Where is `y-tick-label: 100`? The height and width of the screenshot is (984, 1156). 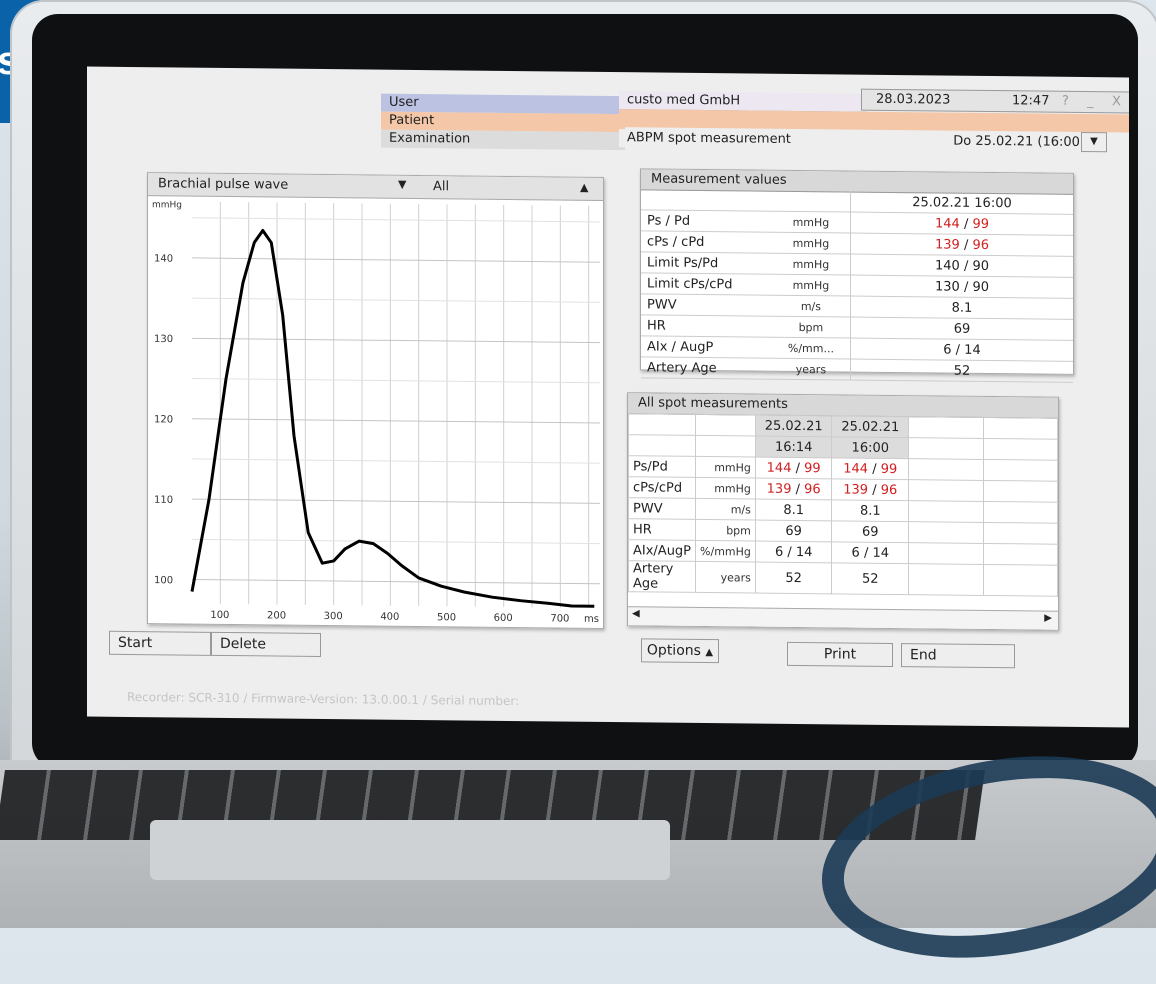 y-tick-label: 100 is located at coordinates (163, 580).